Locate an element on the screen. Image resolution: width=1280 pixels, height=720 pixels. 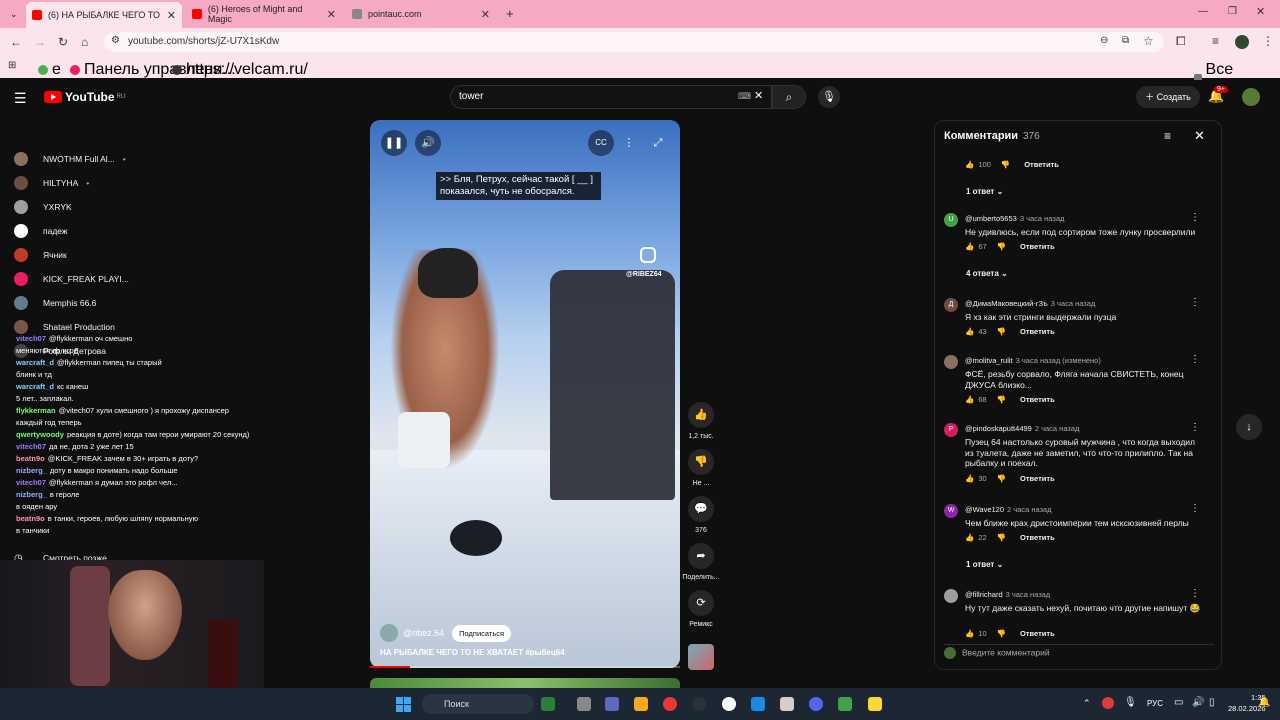
video-progress-bar is located at coordinates (525, 667).